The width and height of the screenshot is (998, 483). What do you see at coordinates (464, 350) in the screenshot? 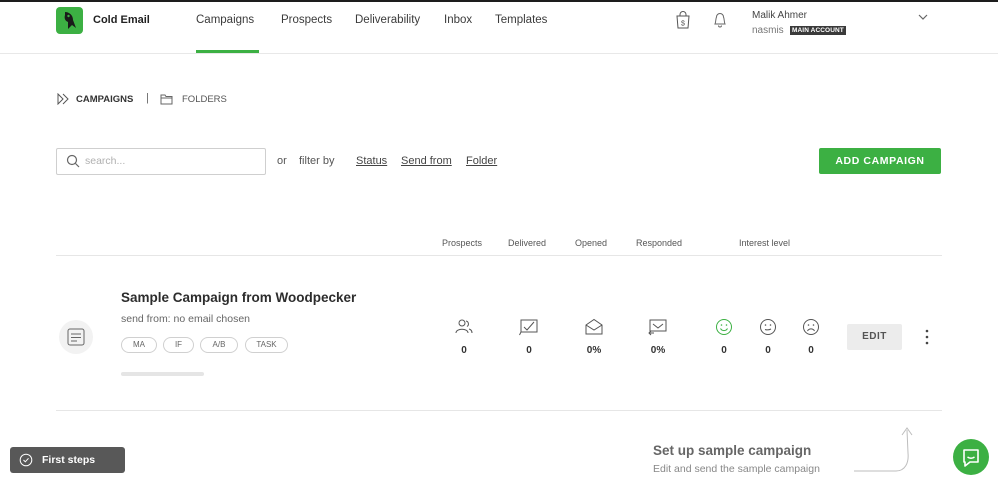
I see `stat-prospects: 0` at bounding box center [464, 350].